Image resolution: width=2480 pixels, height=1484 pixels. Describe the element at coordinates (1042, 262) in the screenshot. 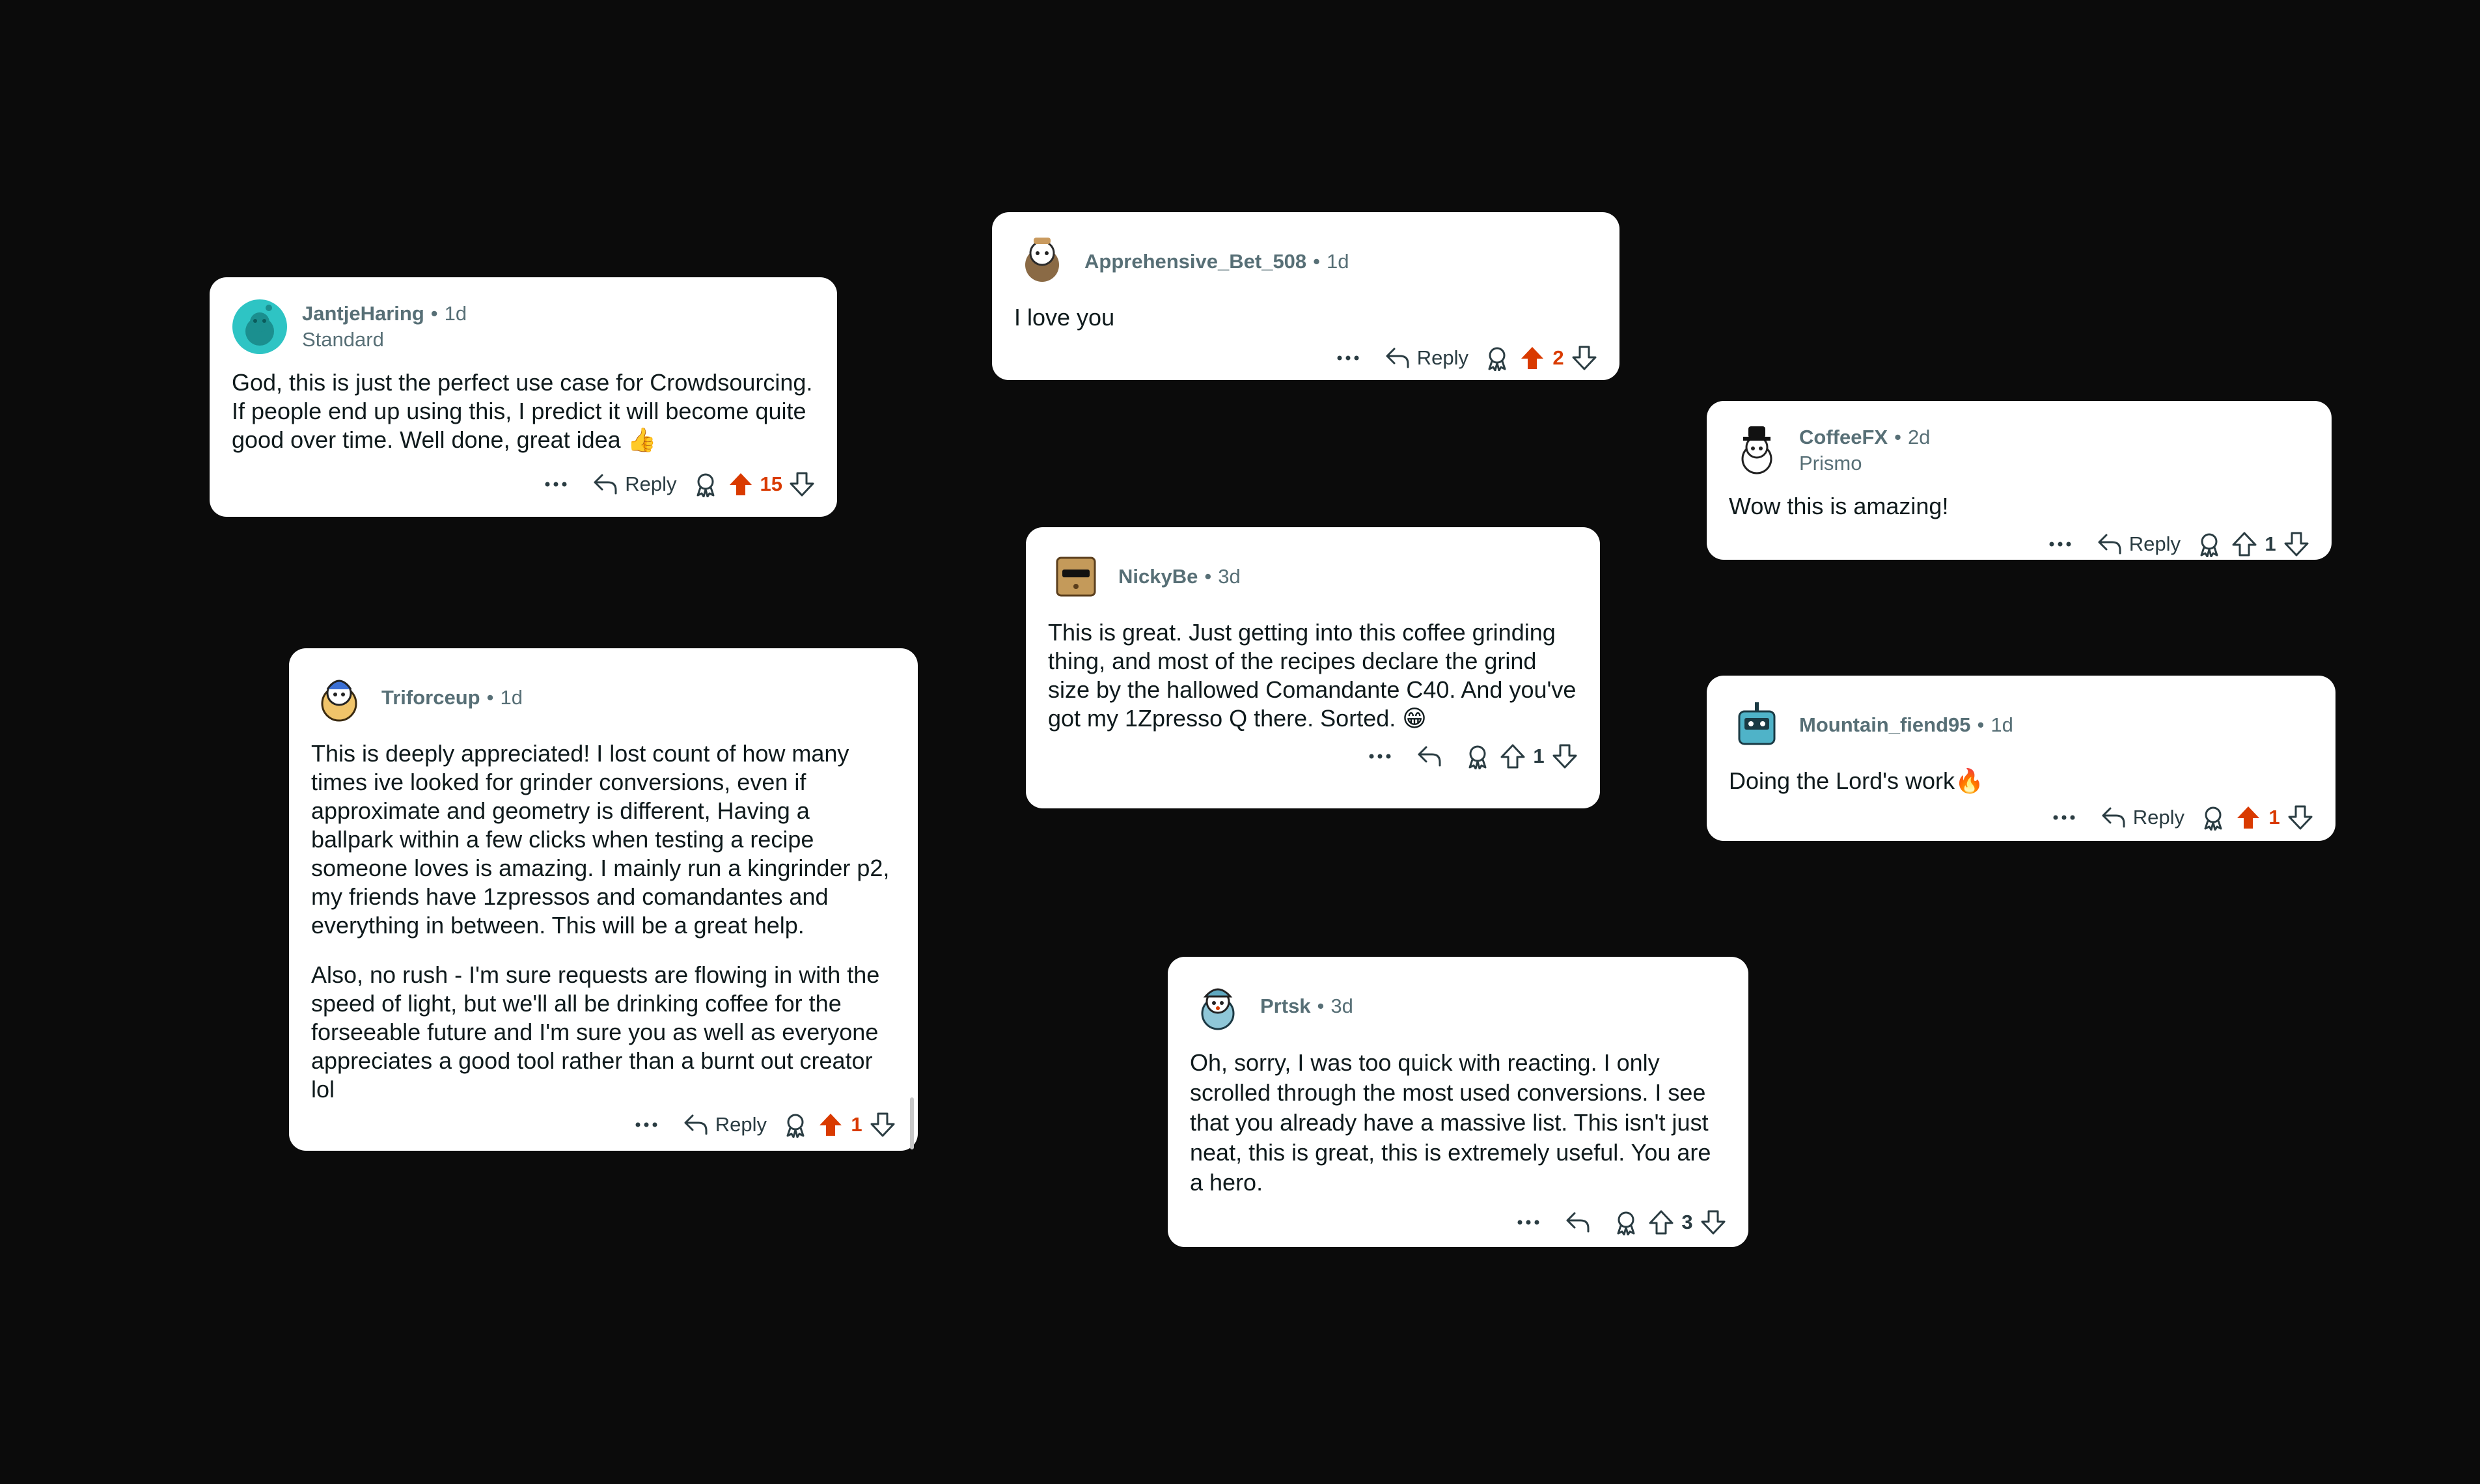

I see `snoo-avatar-brown-icon` at that location.